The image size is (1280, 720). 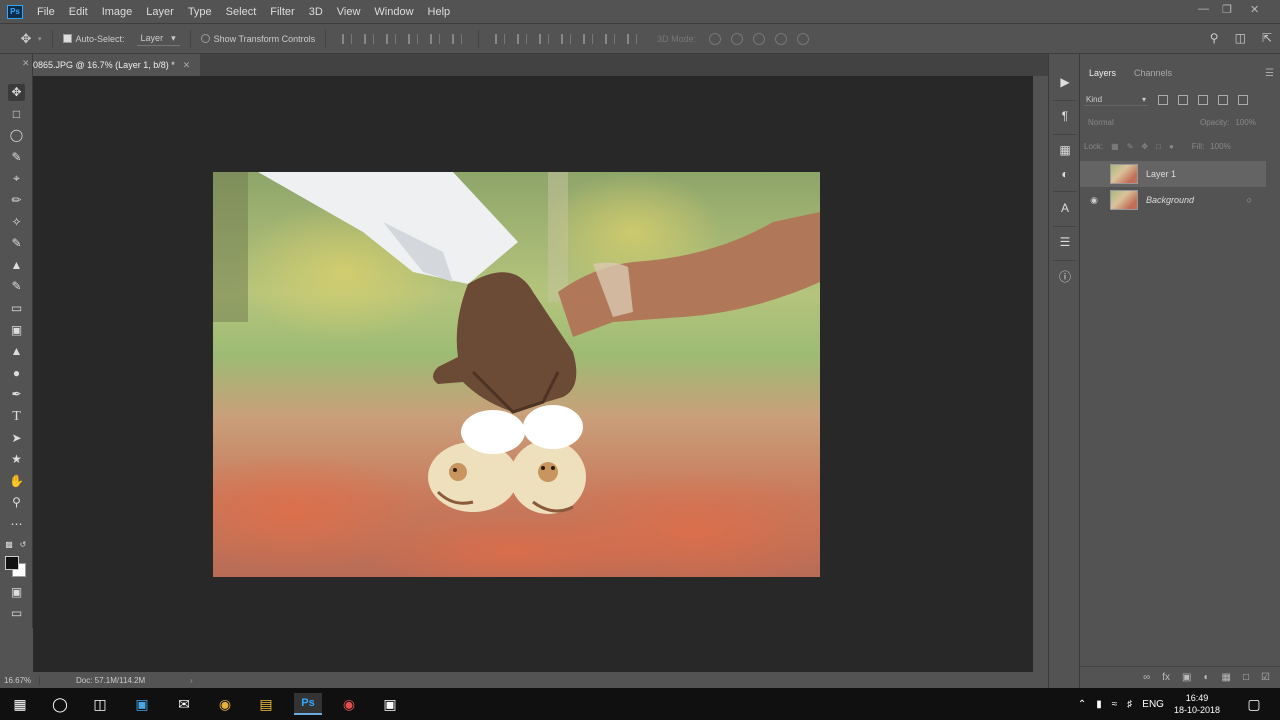 I want to click on layer-name: Layer 1, so click(x=1161, y=174).